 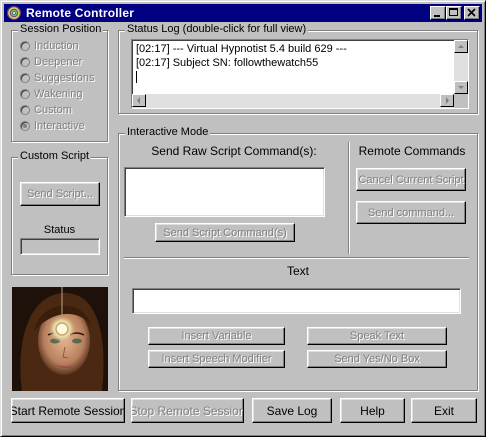 What do you see at coordinates (372, 410) in the screenshot?
I see `help-button: Help` at bounding box center [372, 410].